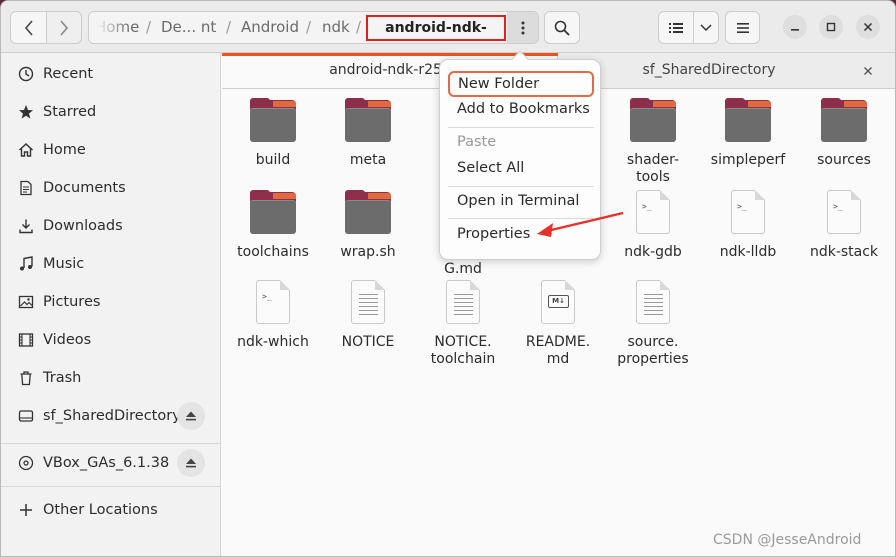 The width and height of the screenshot is (896, 557). I want to click on disc-icon, so click(26, 463).